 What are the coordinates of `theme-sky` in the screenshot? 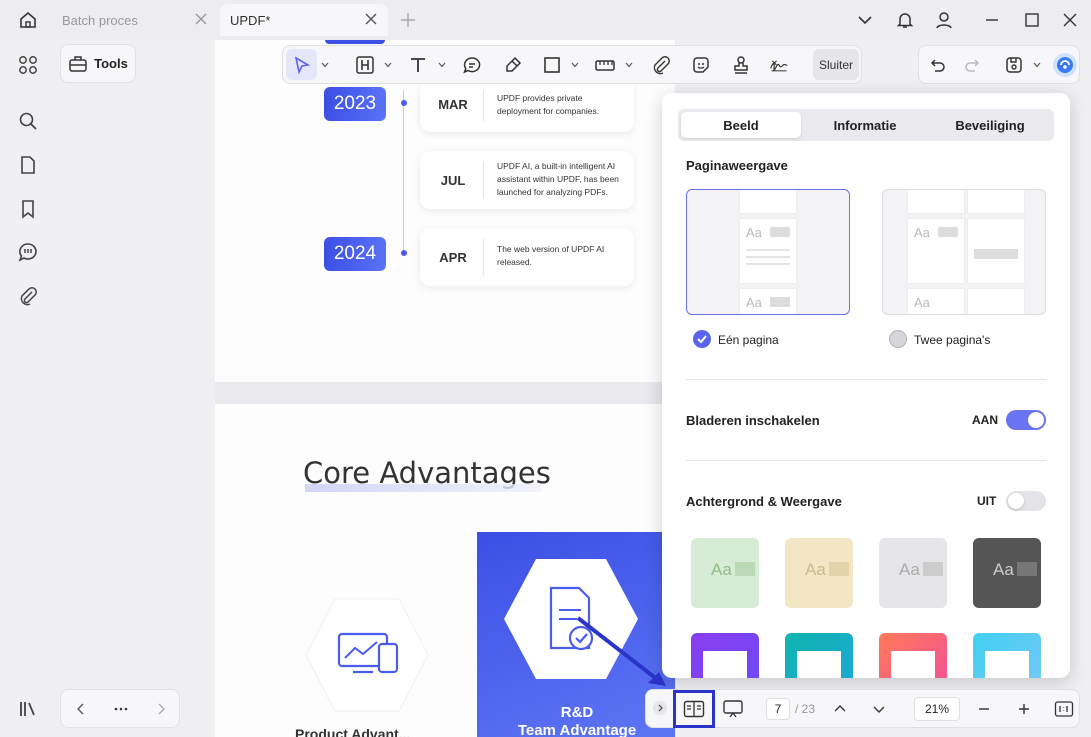 It's located at (1007, 655).